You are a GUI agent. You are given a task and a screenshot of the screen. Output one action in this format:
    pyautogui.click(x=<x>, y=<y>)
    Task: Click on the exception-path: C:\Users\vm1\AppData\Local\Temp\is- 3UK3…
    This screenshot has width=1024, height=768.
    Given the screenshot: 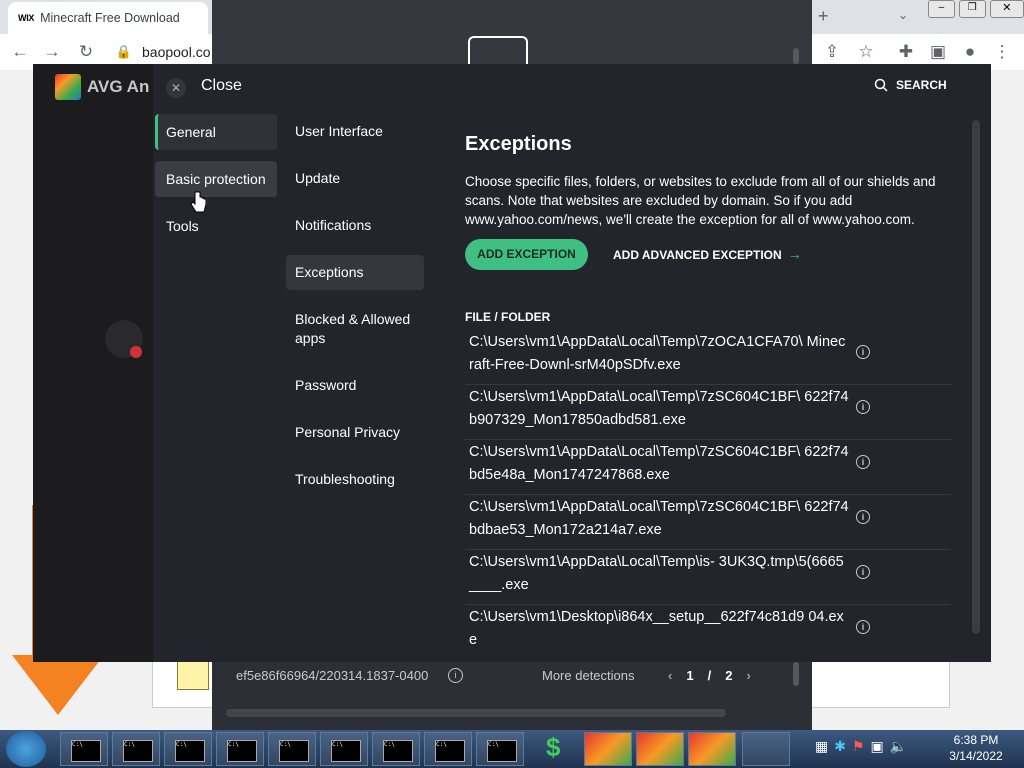 What is the action you would take?
    pyautogui.click(x=656, y=573)
    